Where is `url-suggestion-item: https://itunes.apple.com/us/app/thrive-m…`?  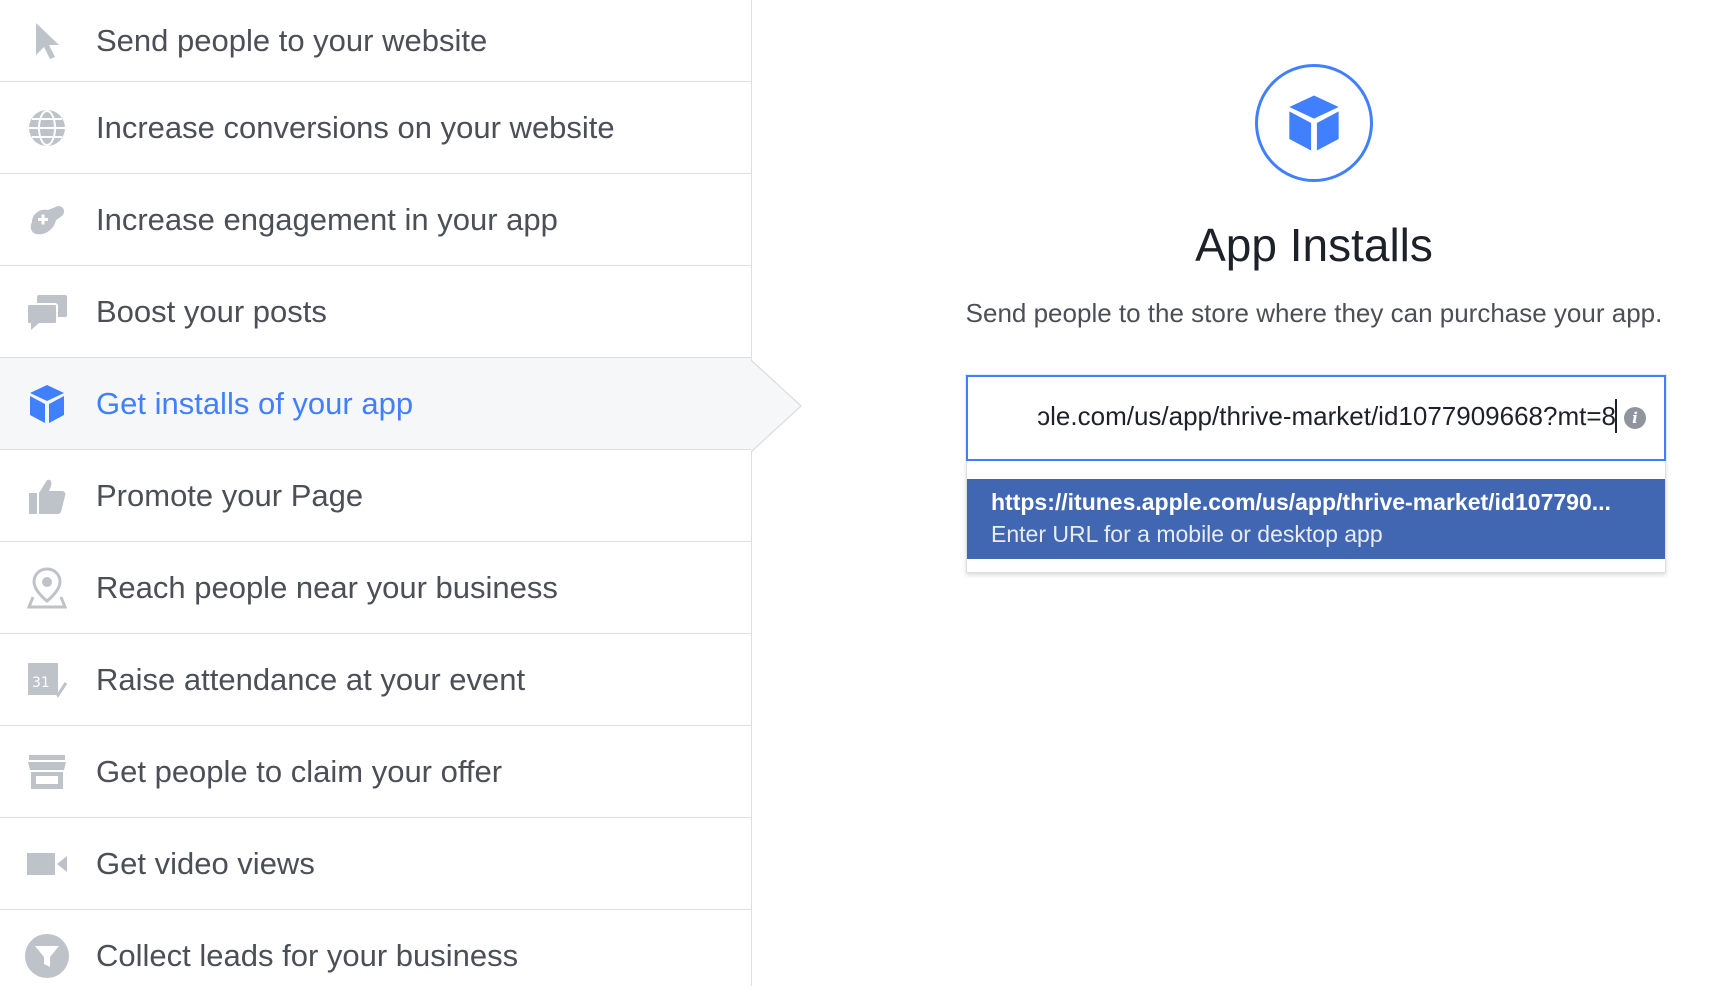
url-suggestion-item: https://itunes.apple.com/us/app/thrive-m… is located at coordinates (1316, 519).